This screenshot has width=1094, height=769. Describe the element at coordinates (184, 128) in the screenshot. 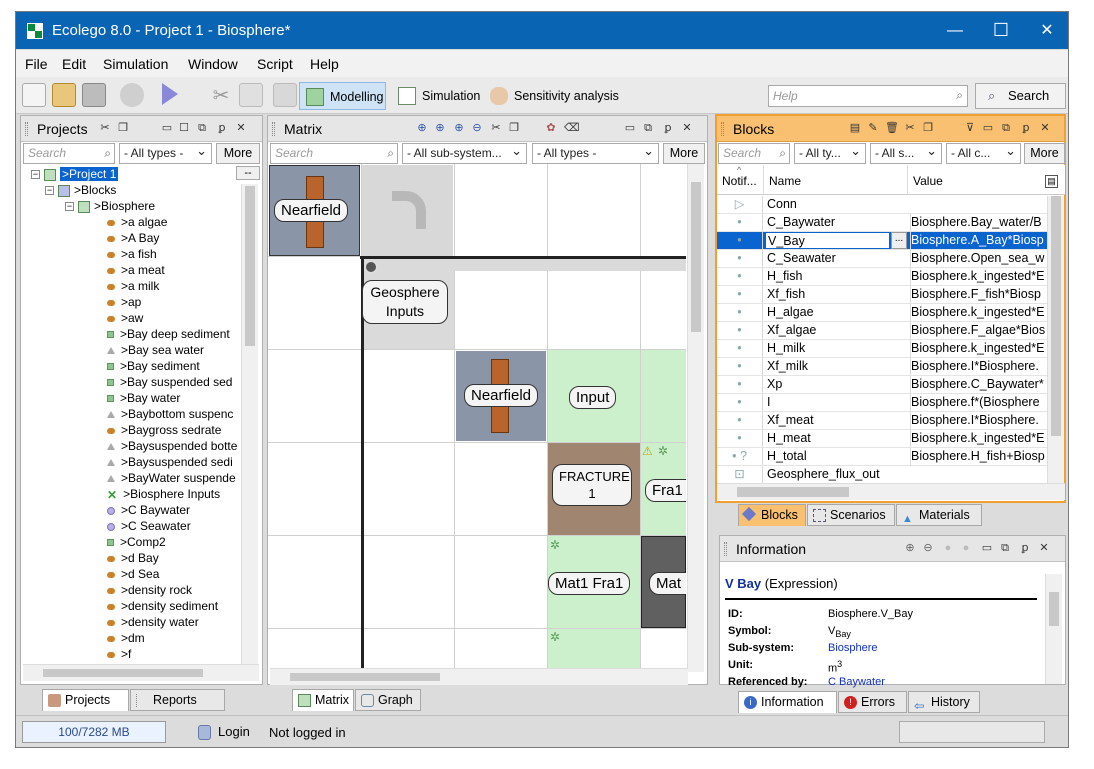

I see `restore-panel-icon: ☐` at that location.